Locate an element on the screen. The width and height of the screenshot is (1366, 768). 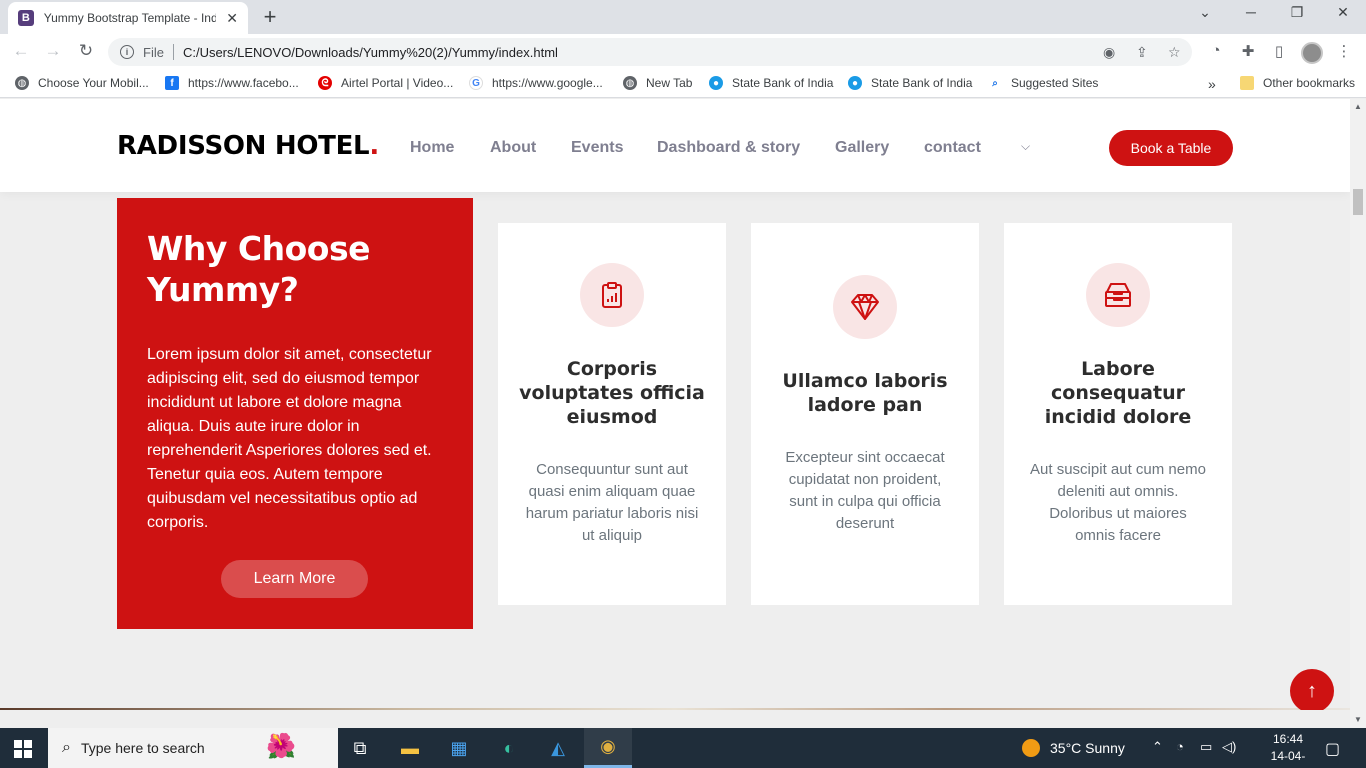
site-logo: RADISSON HOTEL. is located at coordinates (248, 146).